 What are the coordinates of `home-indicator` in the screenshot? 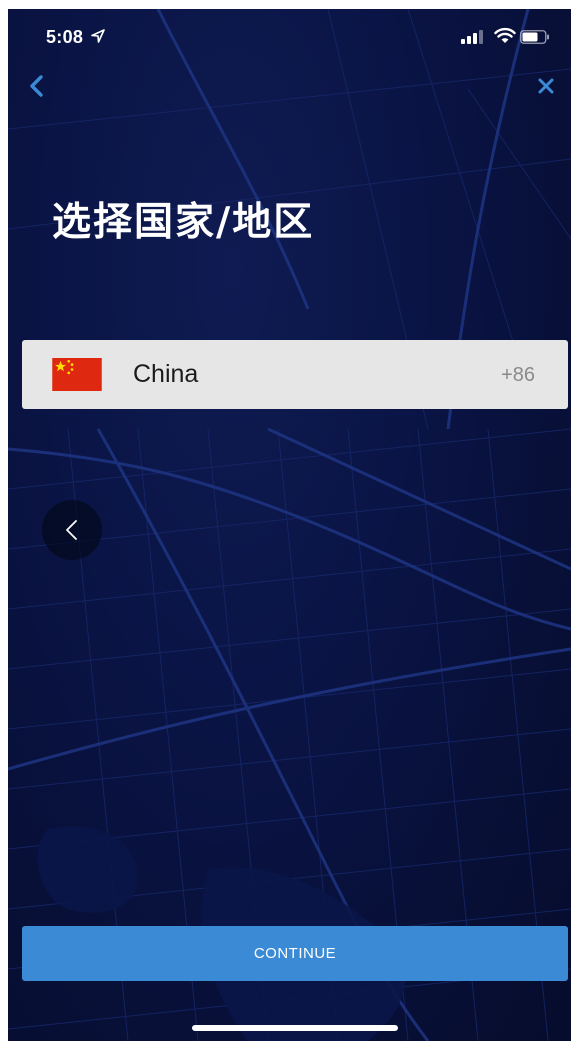 It's located at (295, 1028).